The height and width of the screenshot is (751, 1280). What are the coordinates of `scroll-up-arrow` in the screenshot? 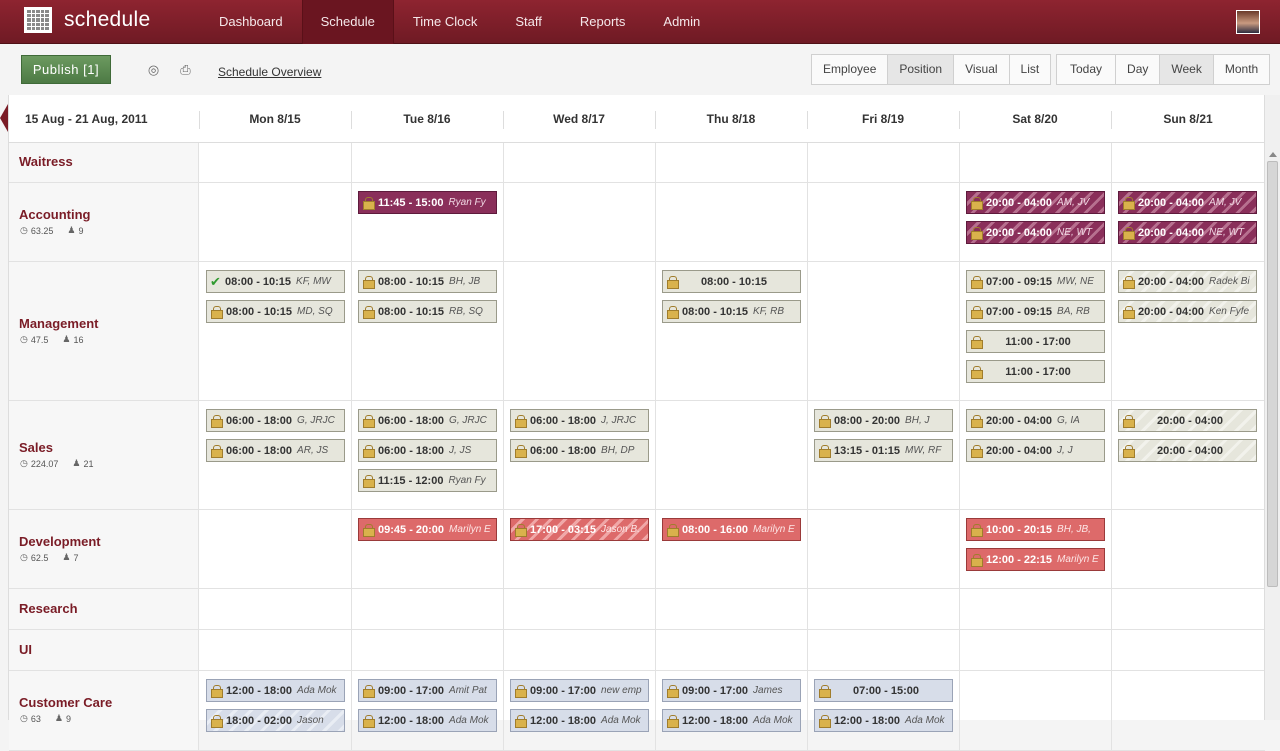 It's located at (1273, 154).